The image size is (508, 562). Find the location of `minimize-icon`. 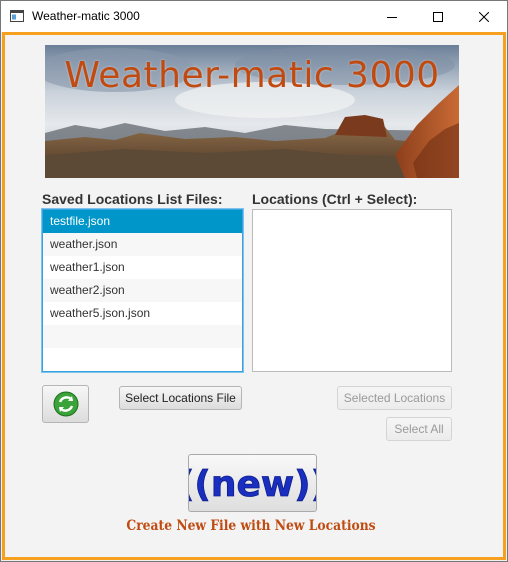

minimize-icon is located at coordinates (392, 17).